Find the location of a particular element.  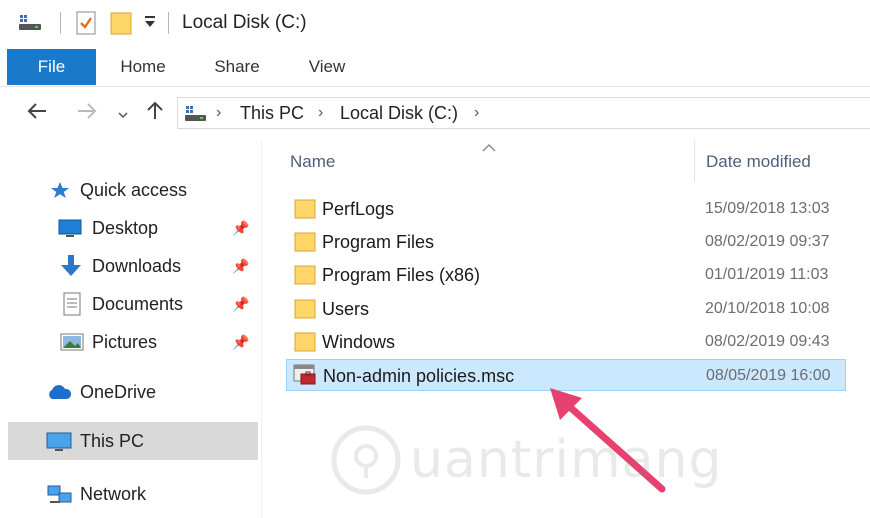

sort-ascending-icon is located at coordinates (489, 147).